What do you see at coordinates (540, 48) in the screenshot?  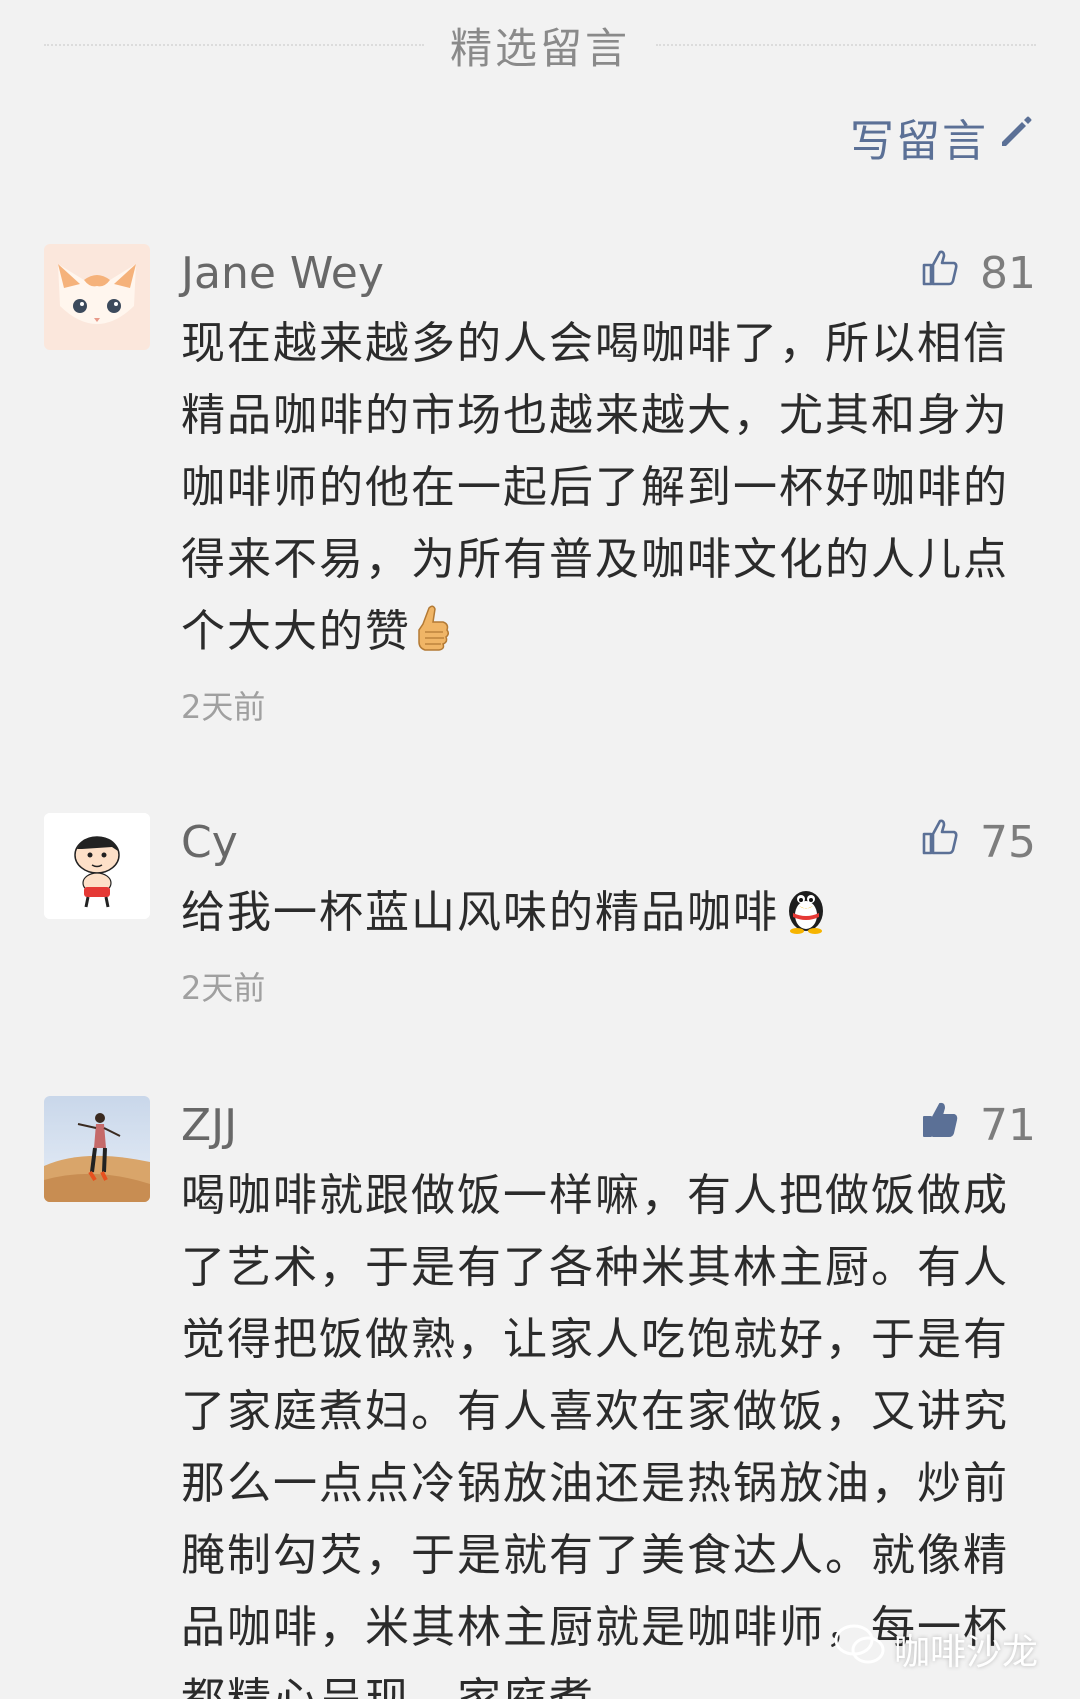 I see `section-title: 精选留言` at bounding box center [540, 48].